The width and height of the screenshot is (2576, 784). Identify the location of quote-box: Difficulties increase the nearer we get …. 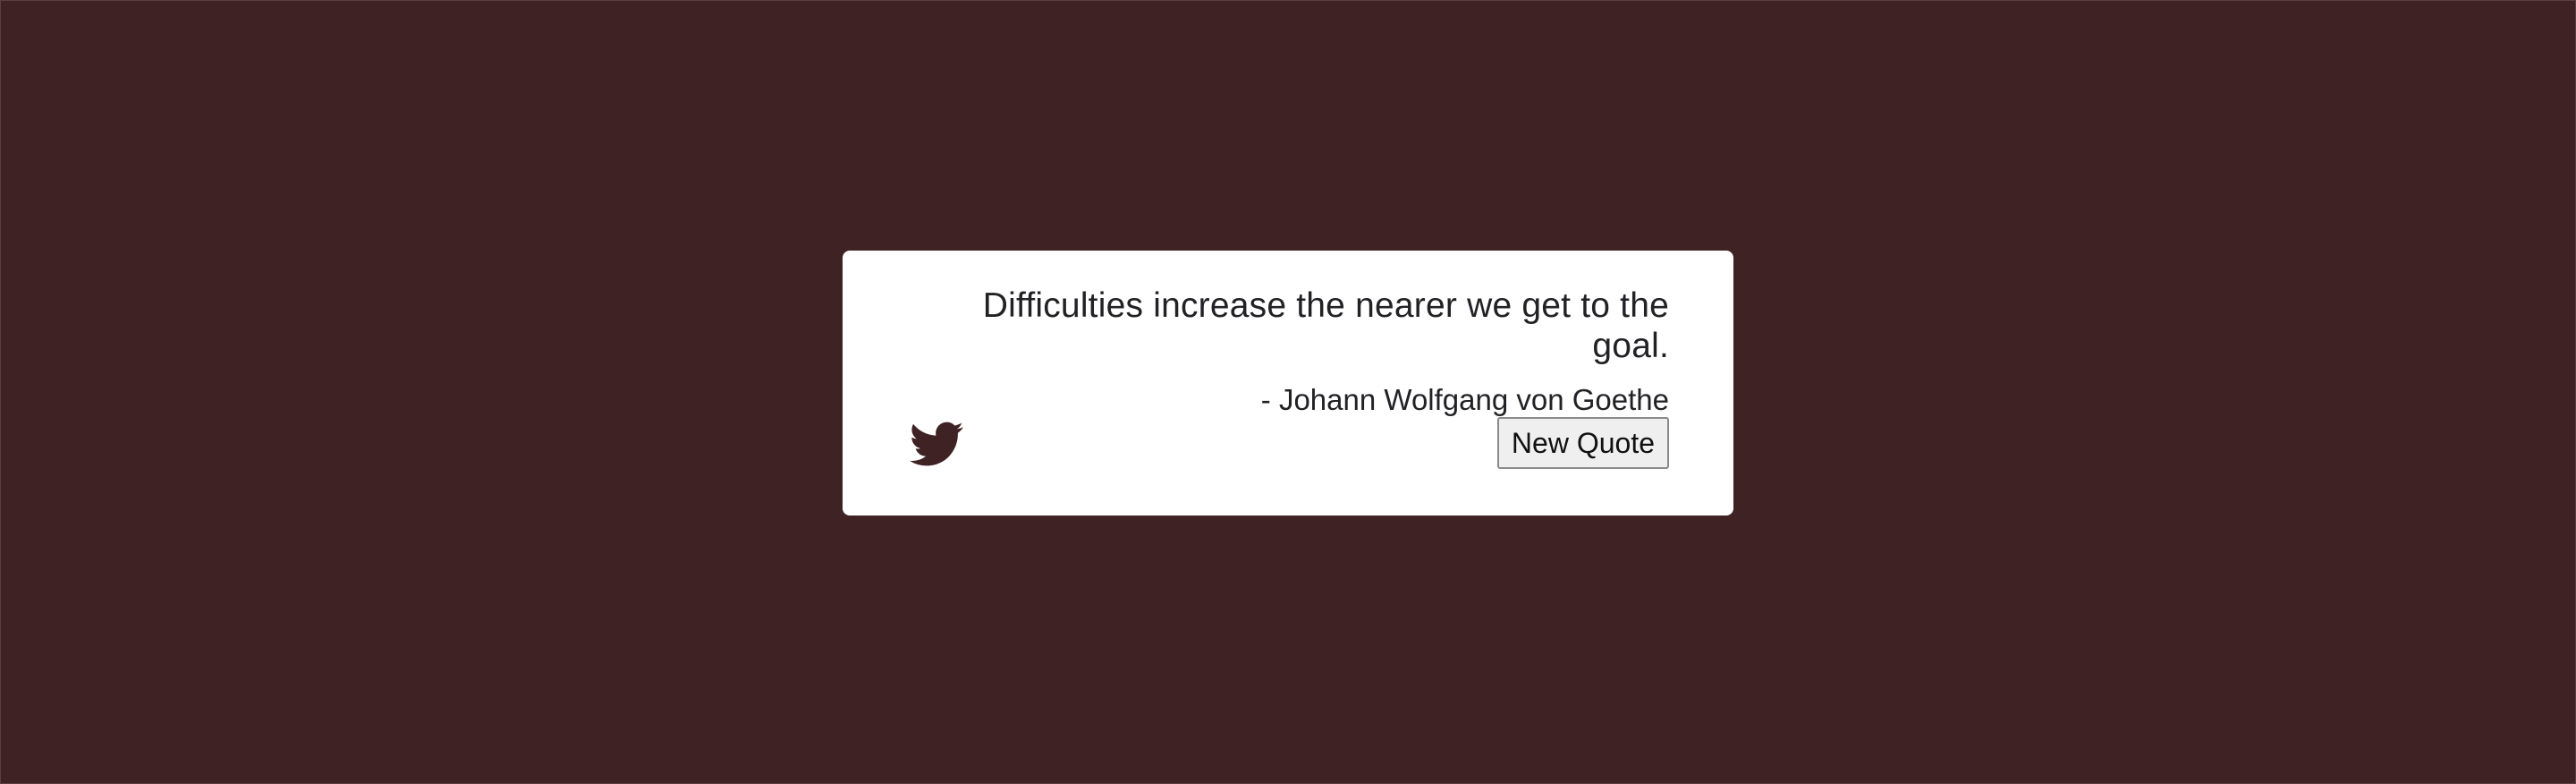
(1288, 383).